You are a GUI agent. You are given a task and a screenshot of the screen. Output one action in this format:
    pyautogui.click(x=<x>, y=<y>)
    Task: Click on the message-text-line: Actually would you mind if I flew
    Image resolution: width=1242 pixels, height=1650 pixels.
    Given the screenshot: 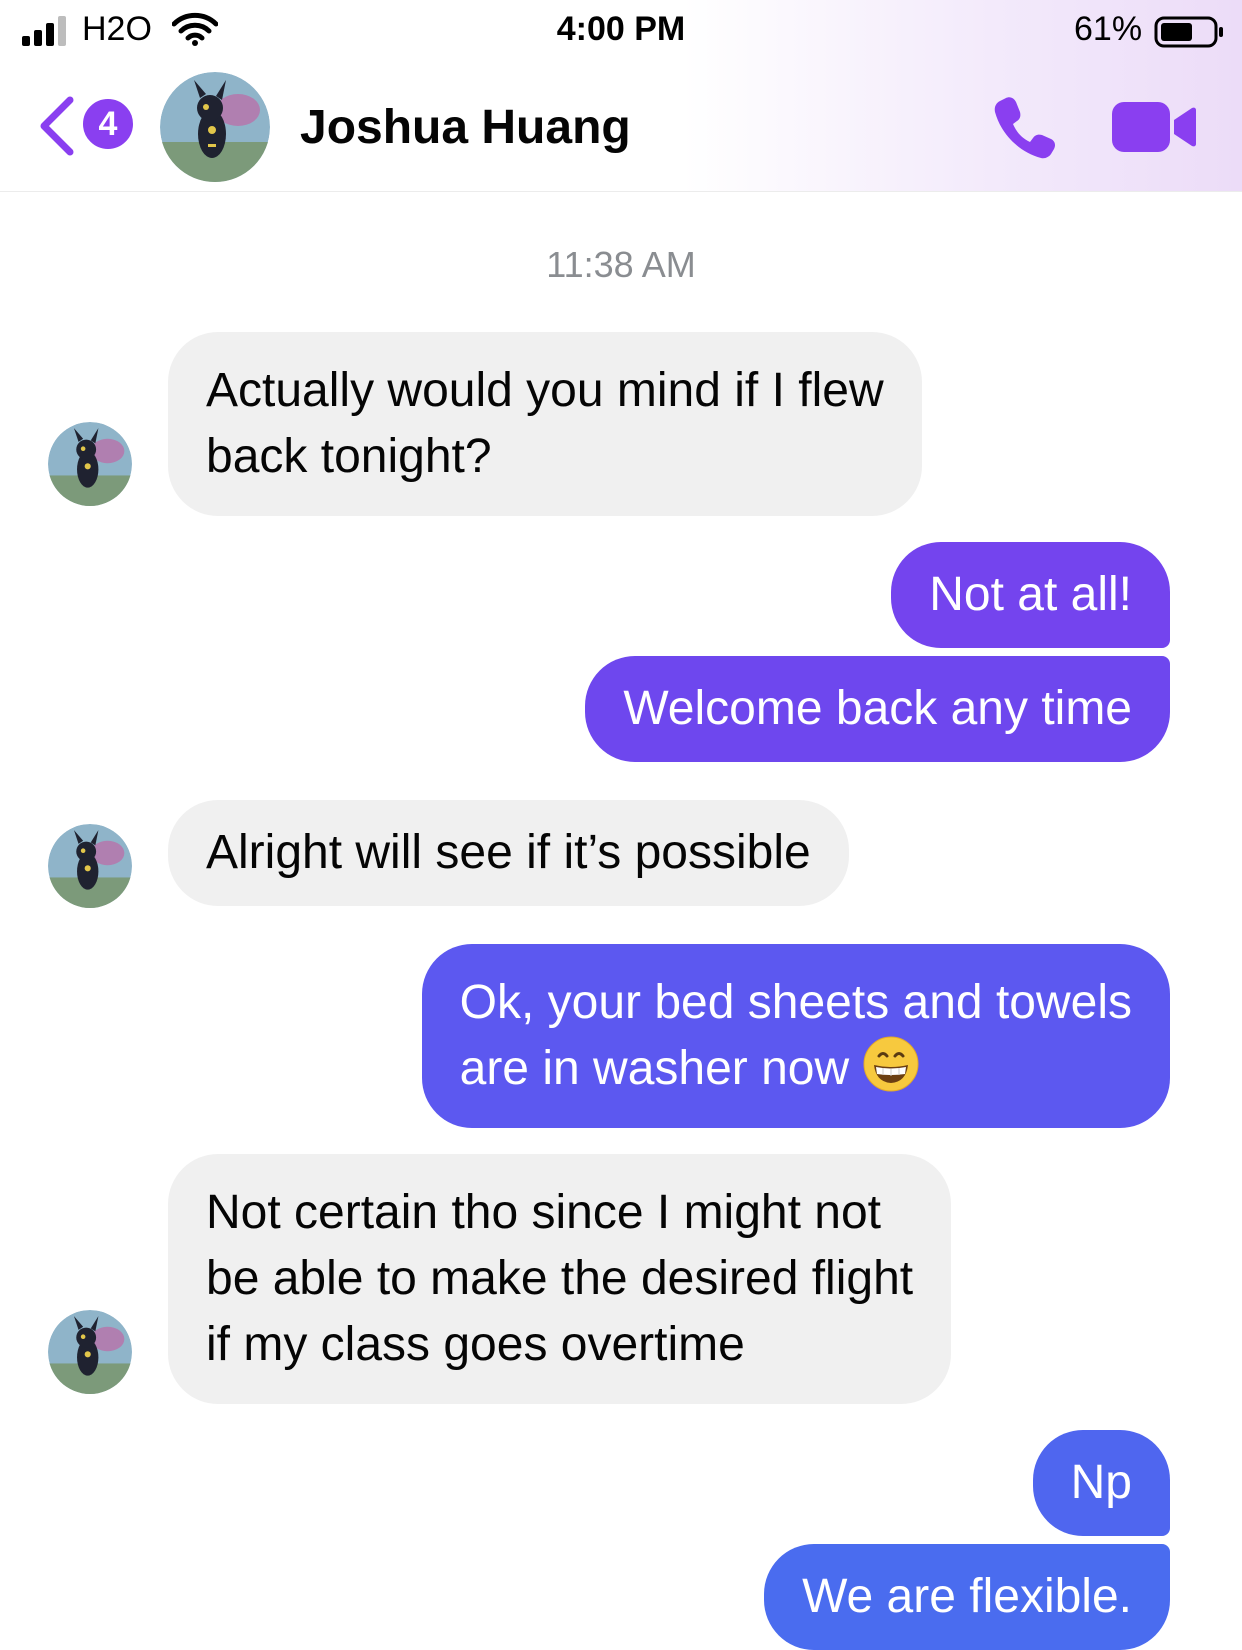 What is the action you would take?
    pyautogui.click(x=545, y=390)
    